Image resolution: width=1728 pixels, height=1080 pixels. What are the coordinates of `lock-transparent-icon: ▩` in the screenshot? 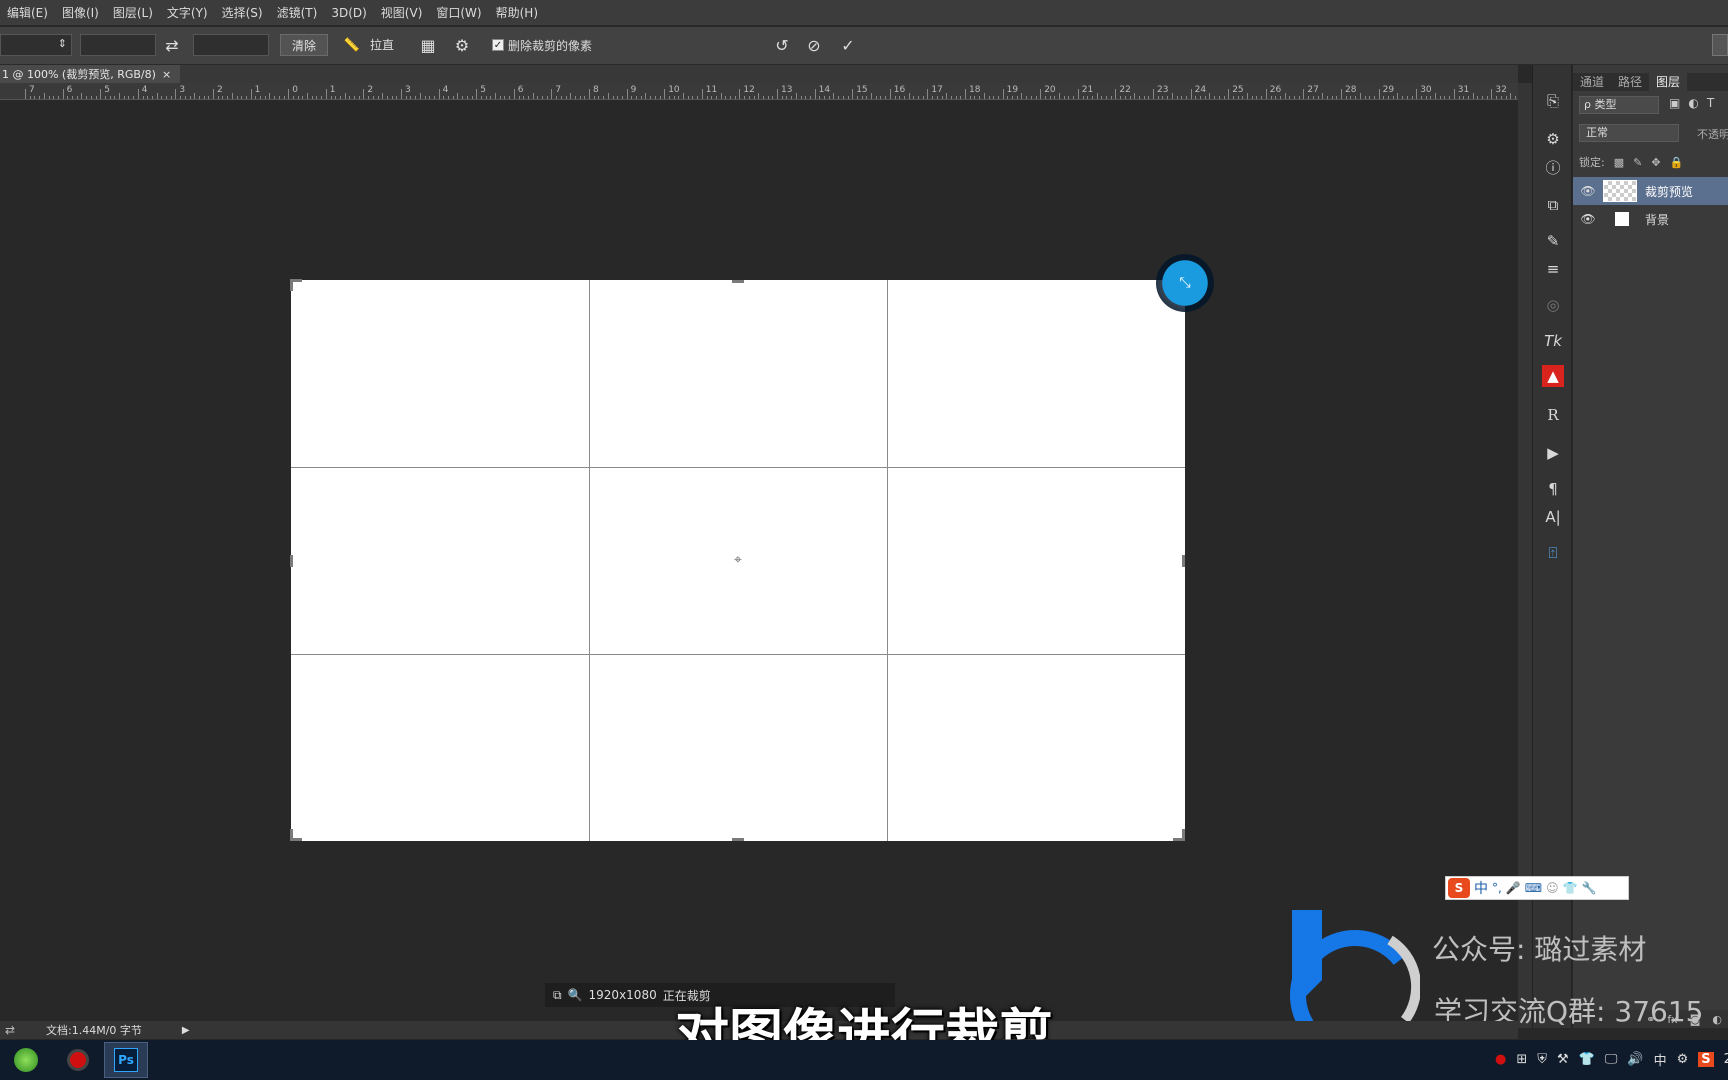 It's located at (1619, 162).